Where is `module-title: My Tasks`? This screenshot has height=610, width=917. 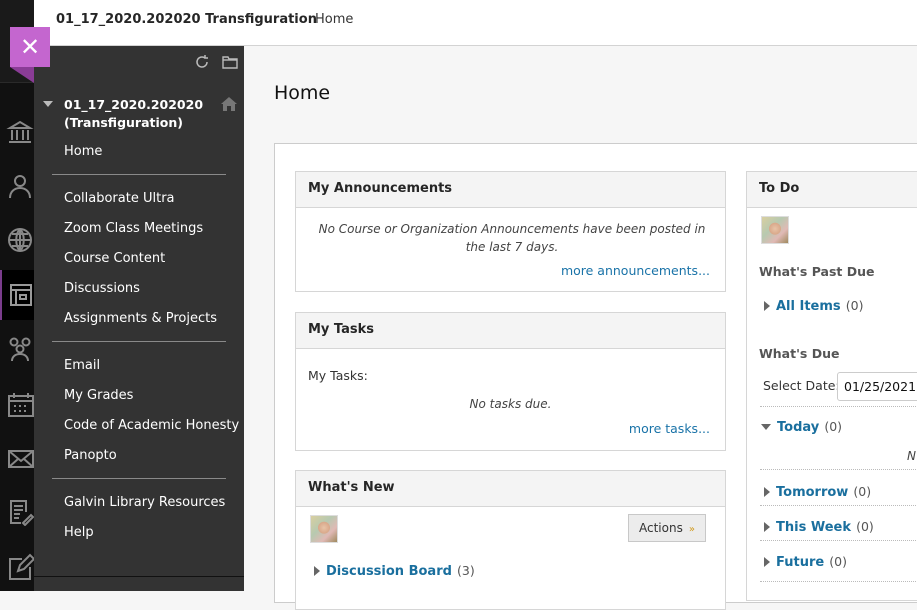
module-title: My Tasks is located at coordinates (510, 331).